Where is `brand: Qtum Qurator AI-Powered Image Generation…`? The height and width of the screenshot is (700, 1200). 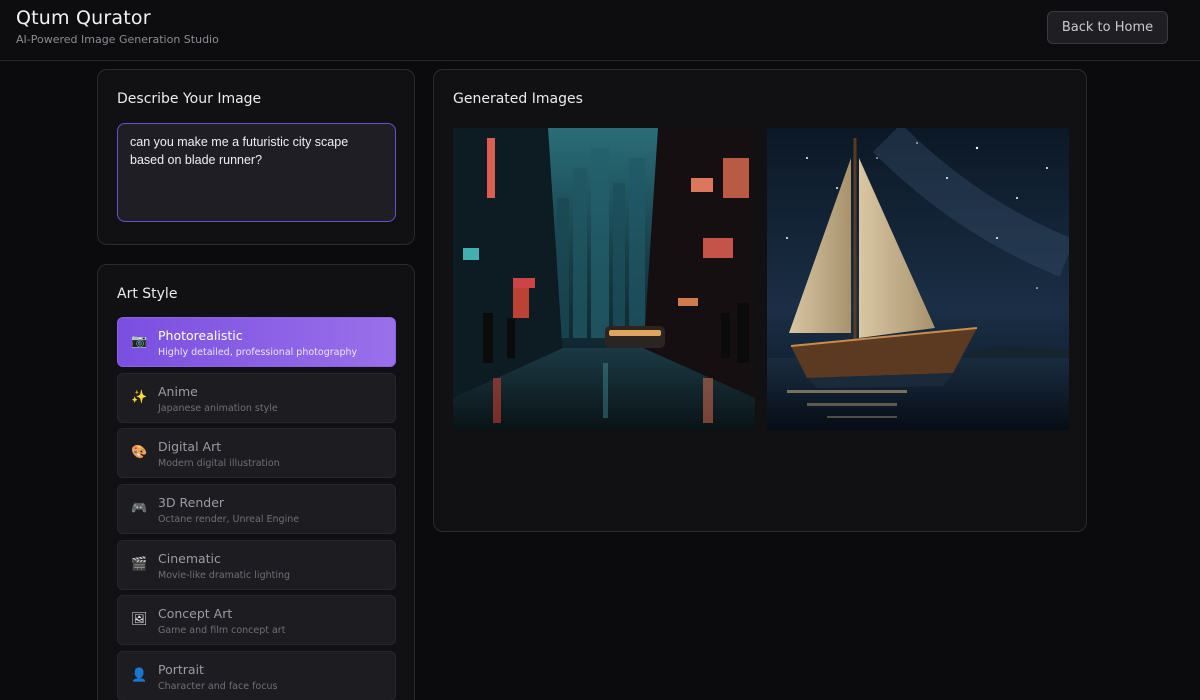 brand: Qtum Qurator AI-Powered Image Generation… is located at coordinates (117, 26).